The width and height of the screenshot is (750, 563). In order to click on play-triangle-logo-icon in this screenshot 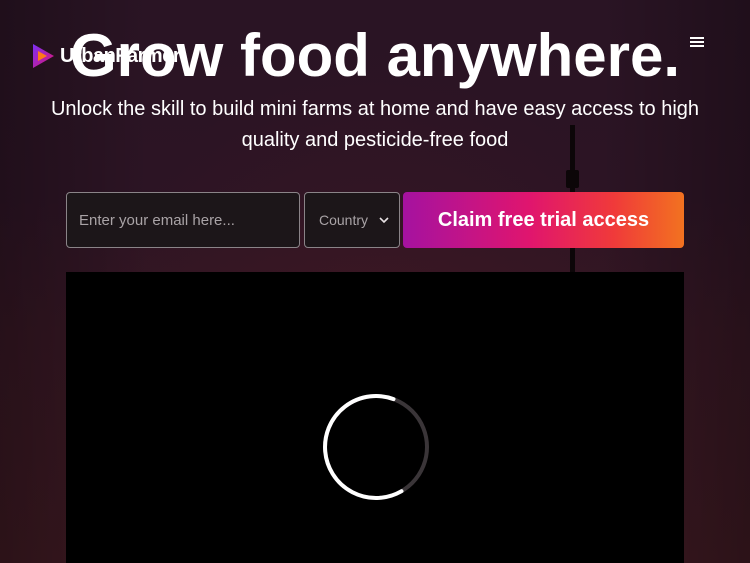, I will do `click(43, 56)`.